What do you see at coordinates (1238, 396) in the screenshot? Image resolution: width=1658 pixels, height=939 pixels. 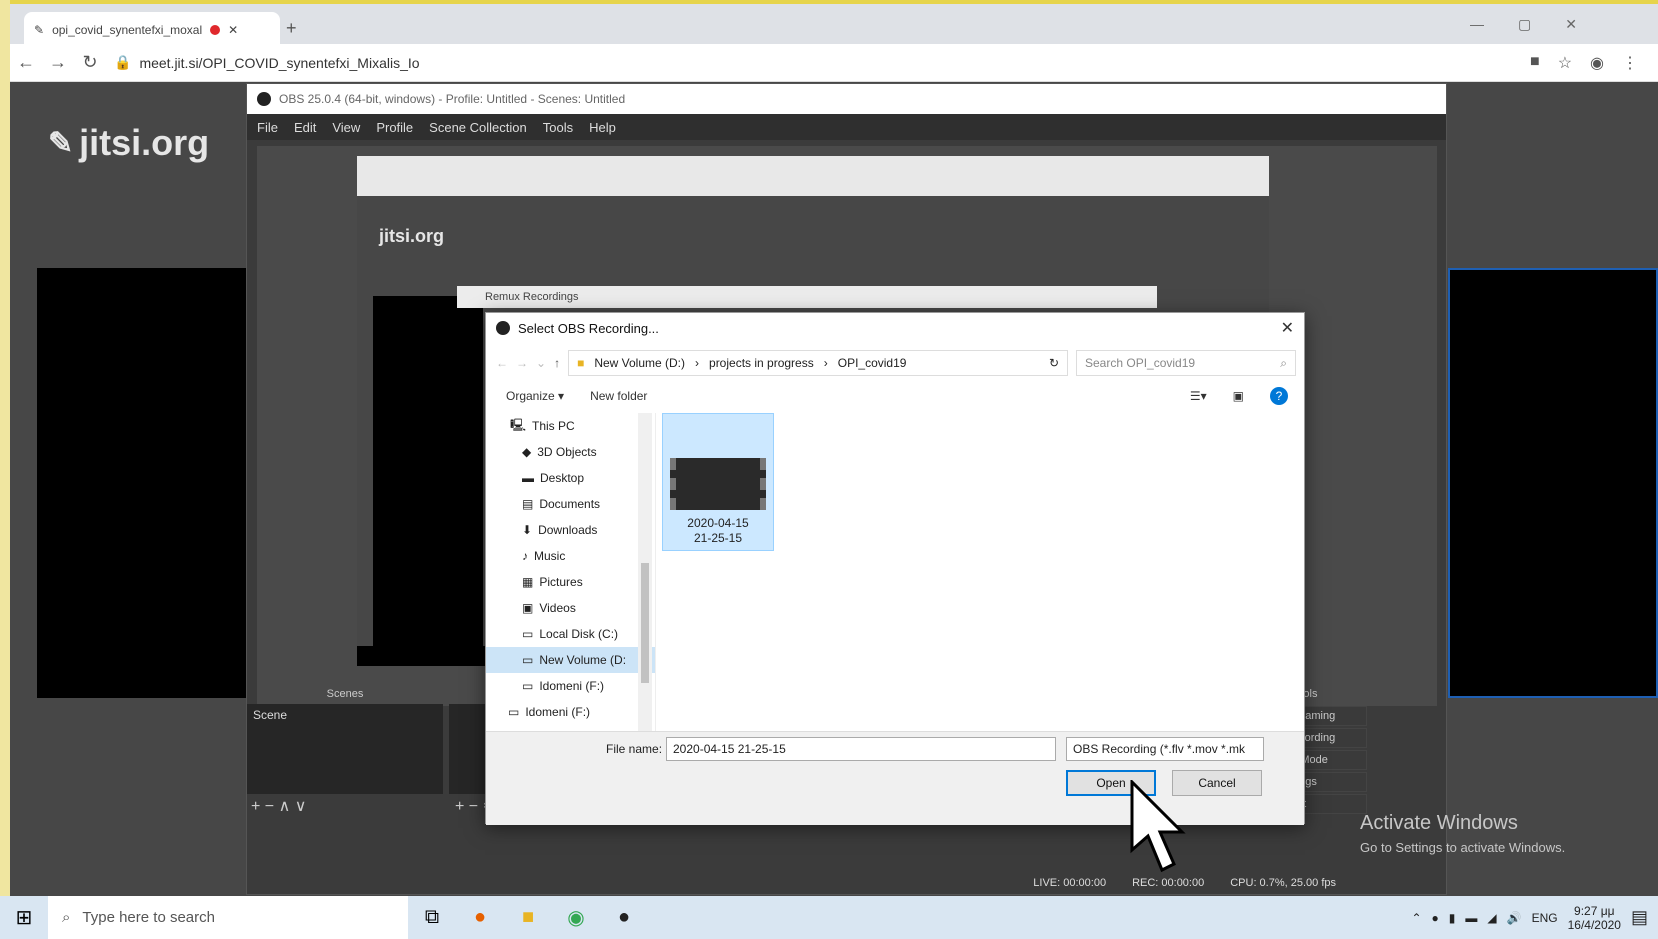 I see `preview-pane-icon: ▣` at bounding box center [1238, 396].